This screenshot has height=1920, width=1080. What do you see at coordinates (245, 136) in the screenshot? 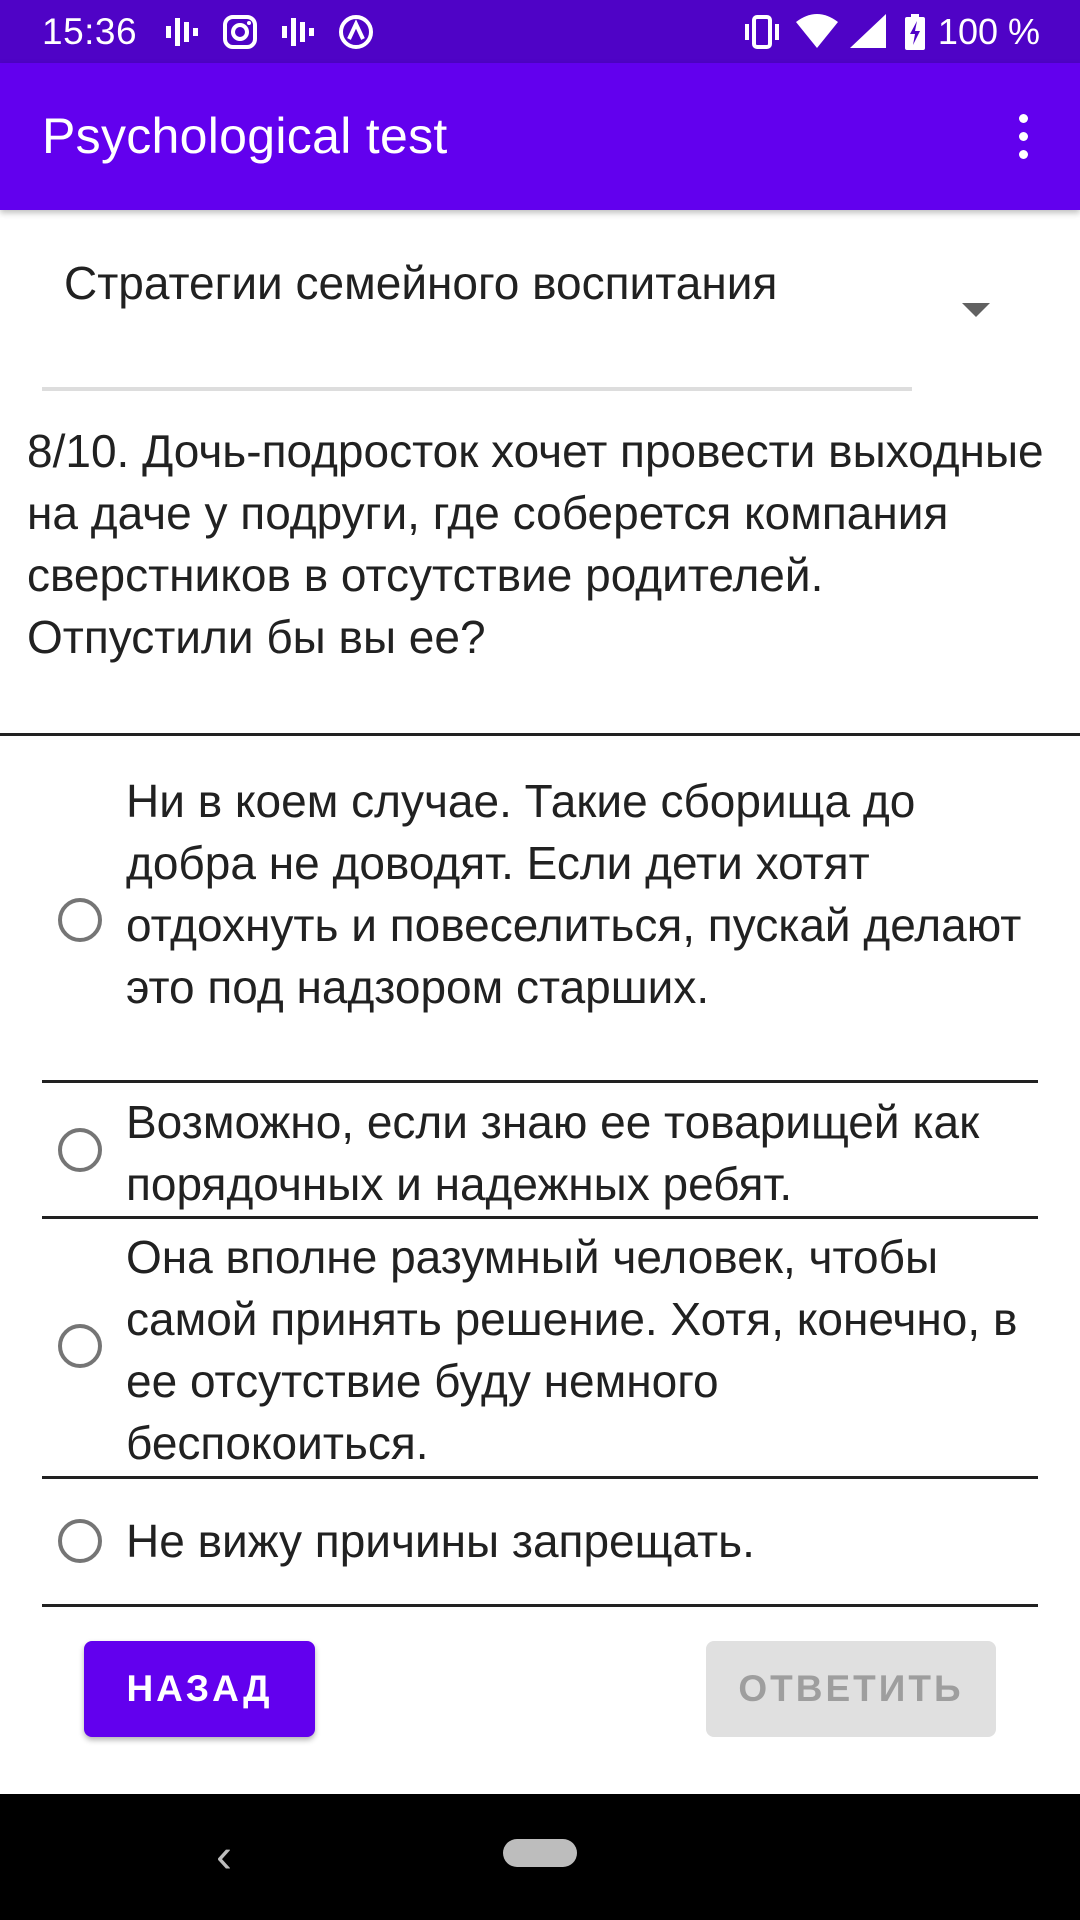
I see `app-title: Psychological test` at bounding box center [245, 136].